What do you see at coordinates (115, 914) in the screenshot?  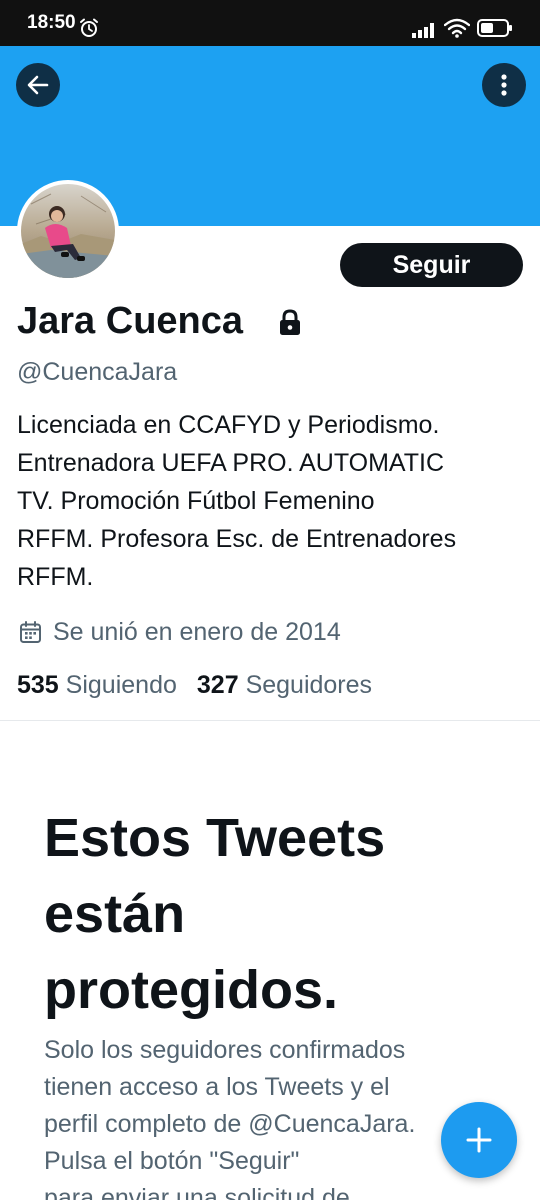 I see `protected-title-line: están` at bounding box center [115, 914].